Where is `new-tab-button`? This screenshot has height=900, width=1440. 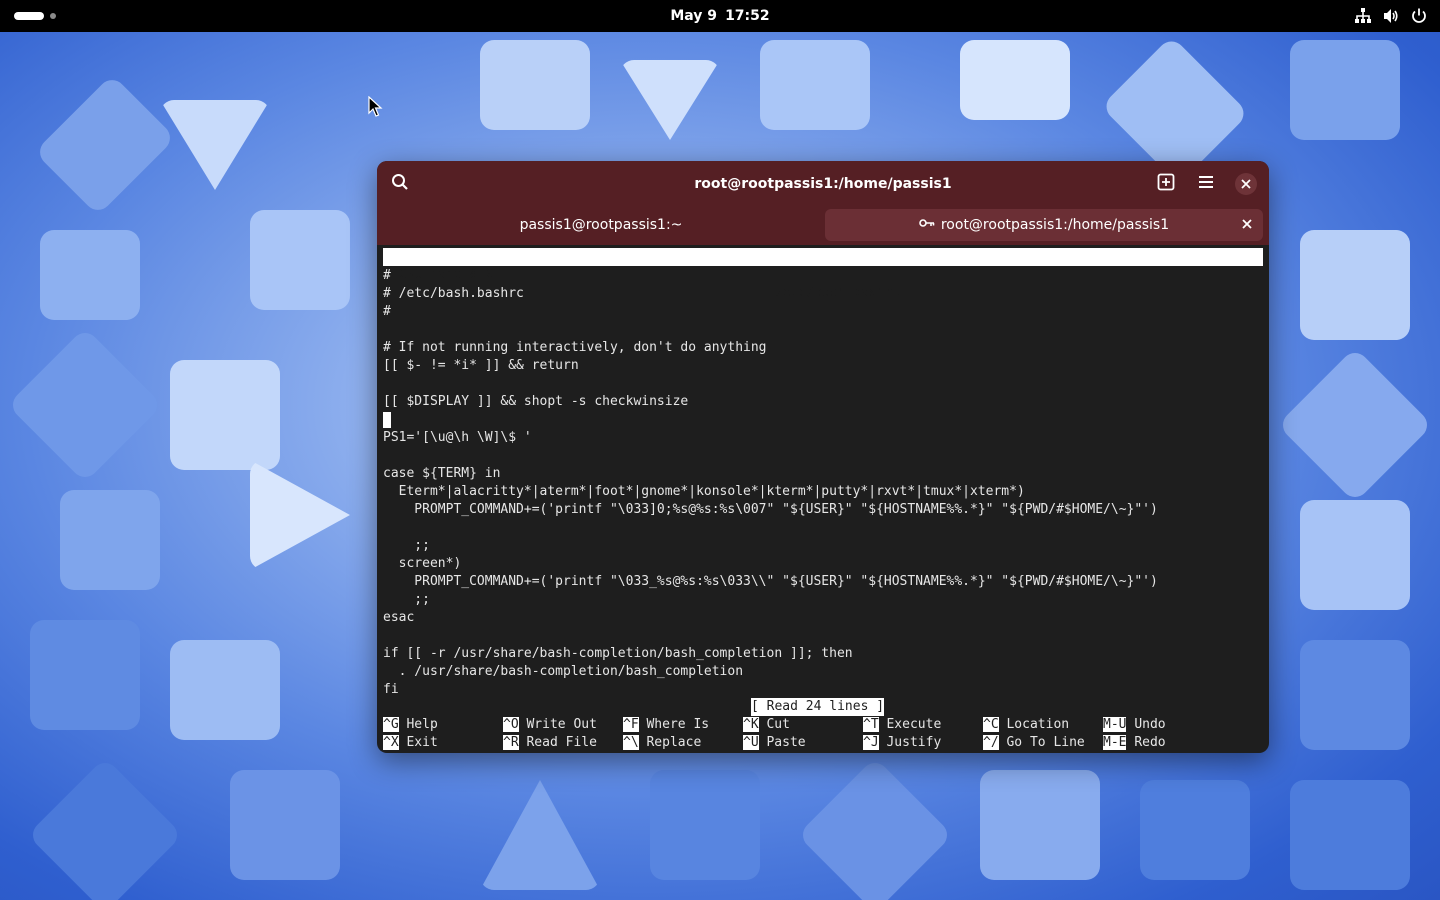 new-tab-button is located at coordinates (1166, 184).